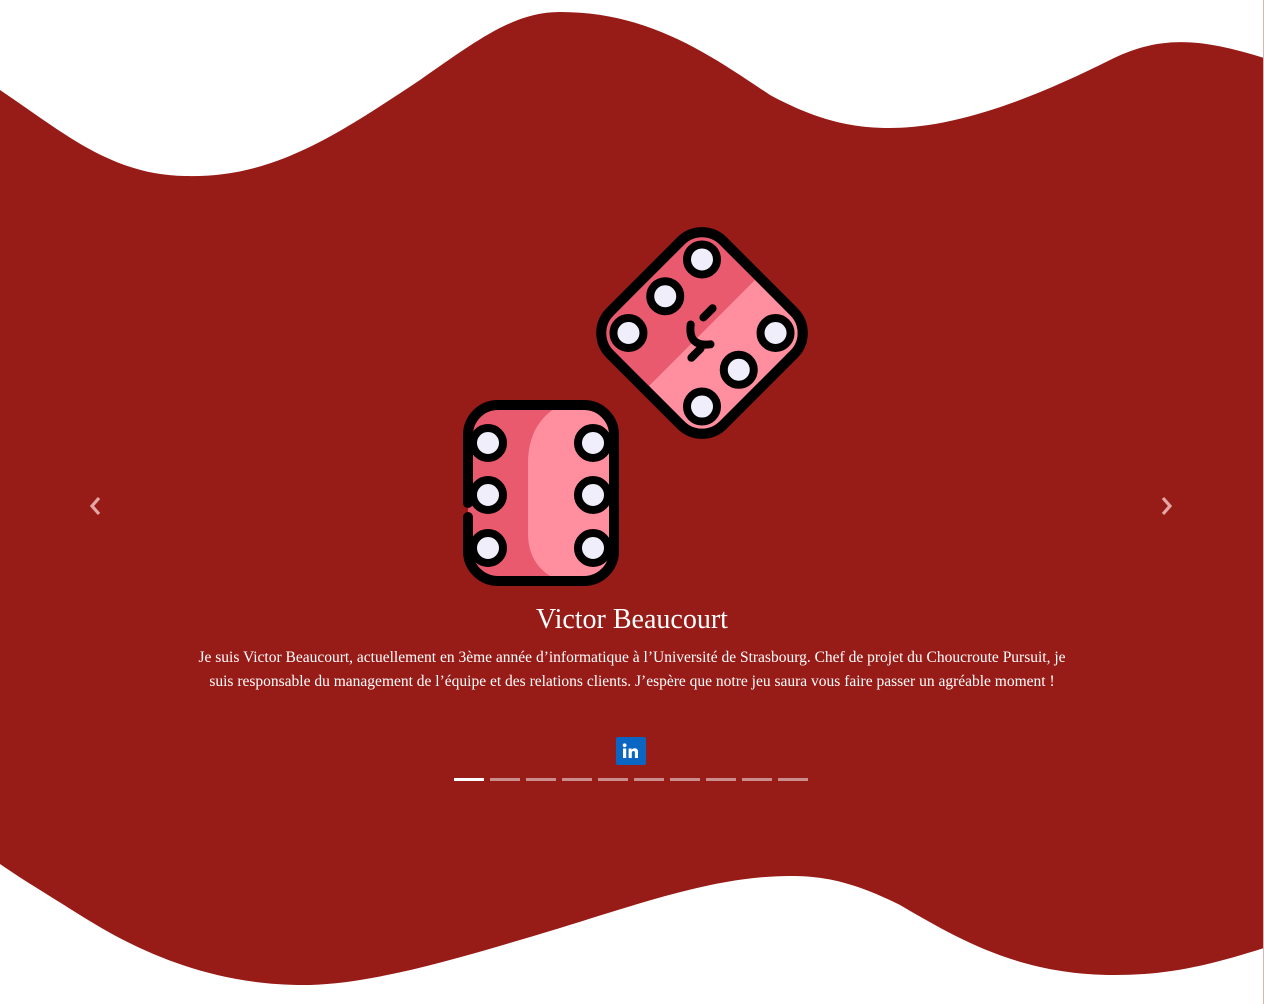 The image size is (1264, 1004). I want to click on carousel-indicators, so click(631, 779).